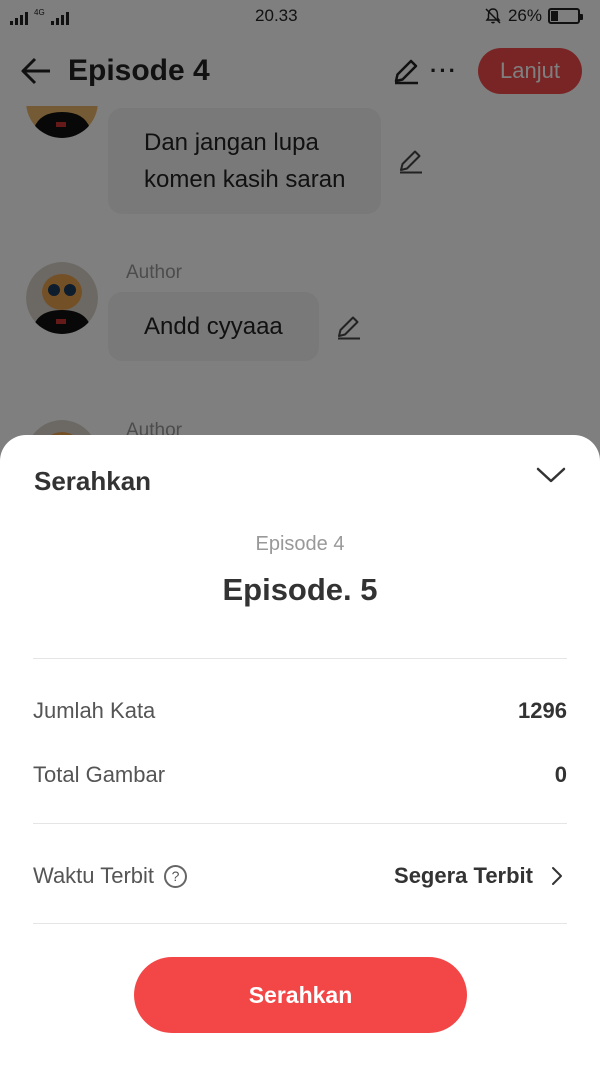 This screenshot has width=600, height=1067. Describe the element at coordinates (300, 544) in the screenshot. I see `episode-subtitle: Episode 4` at that location.